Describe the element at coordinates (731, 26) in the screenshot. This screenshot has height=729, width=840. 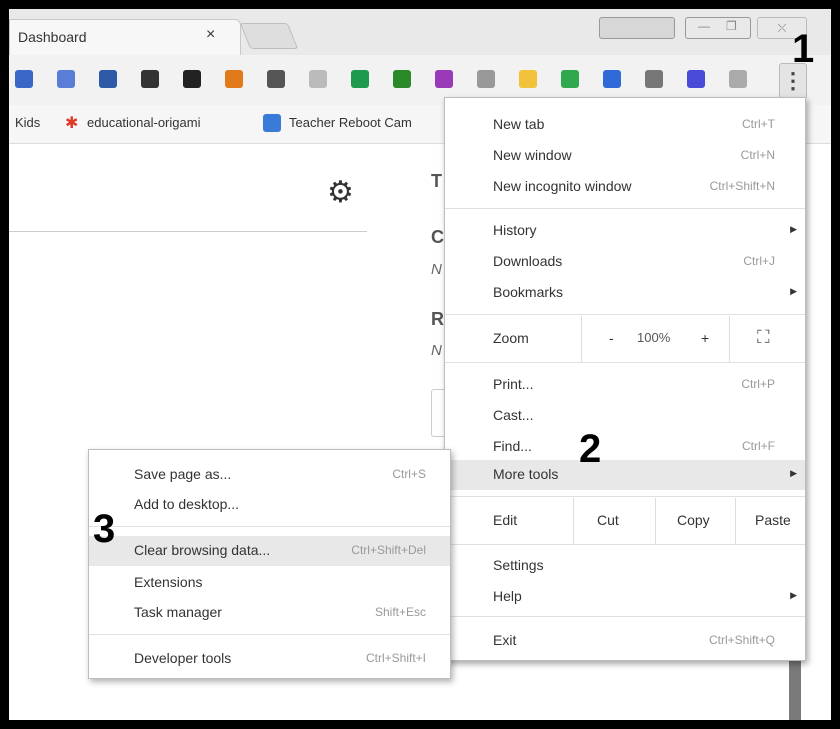
I see `restore-icon: ❐` at that location.